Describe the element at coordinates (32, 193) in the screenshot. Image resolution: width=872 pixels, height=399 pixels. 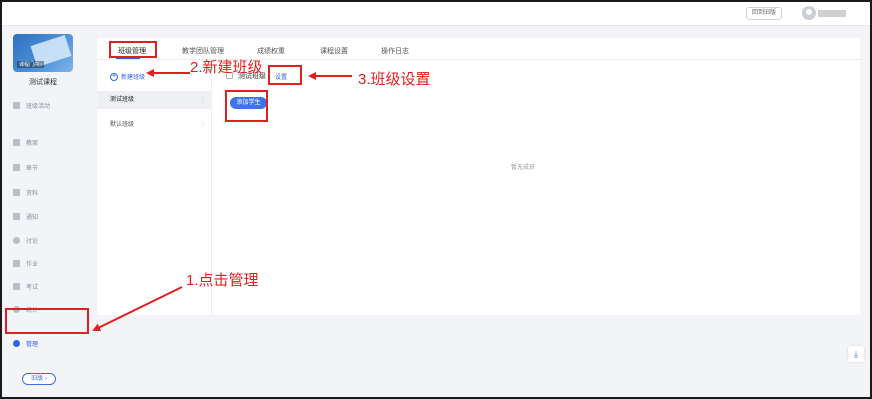
I see `sidebar-item-label: 资料` at that location.